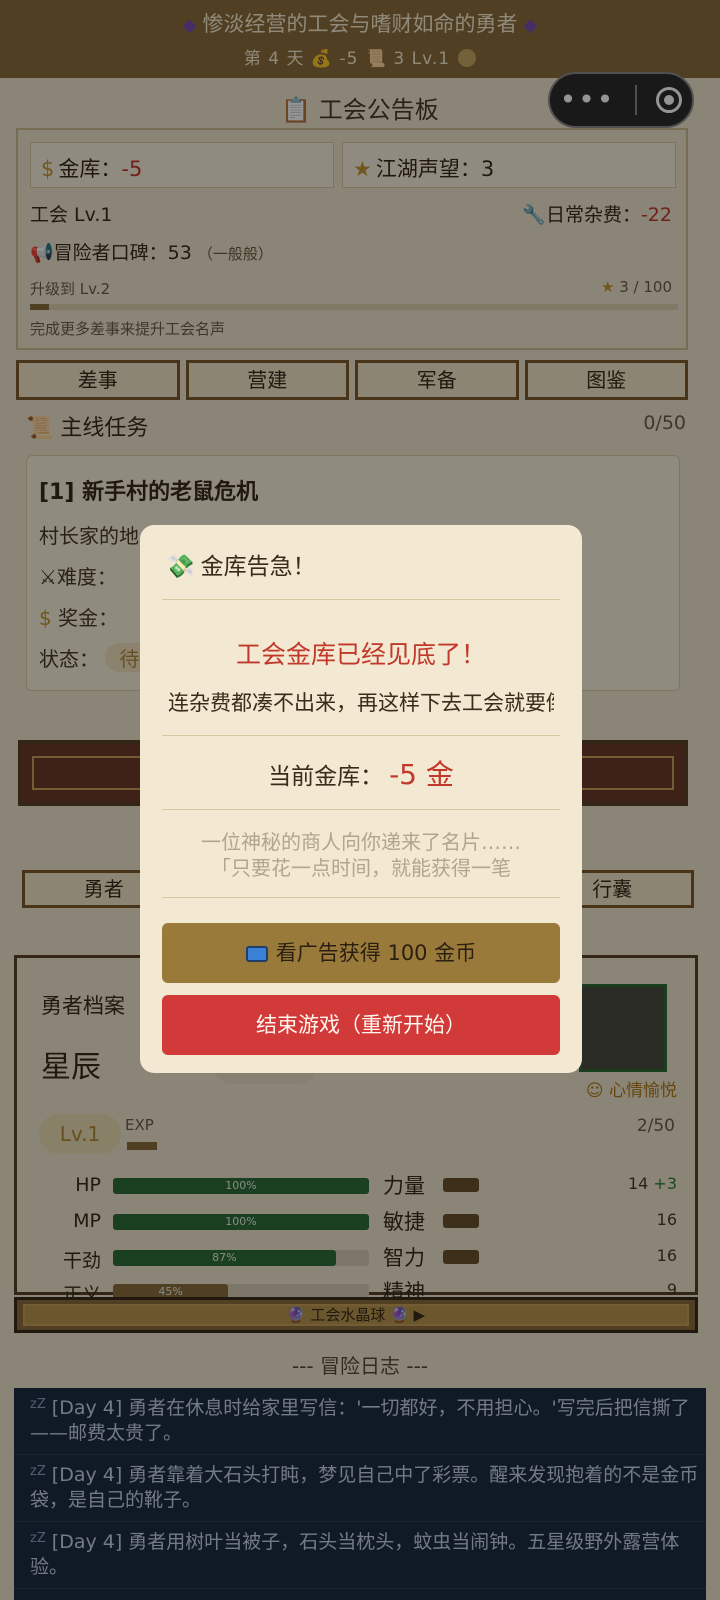 This screenshot has height=1600, width=720. I want to click on watch-ad-button: 看广告获得 100 金币, so click(361, 953).